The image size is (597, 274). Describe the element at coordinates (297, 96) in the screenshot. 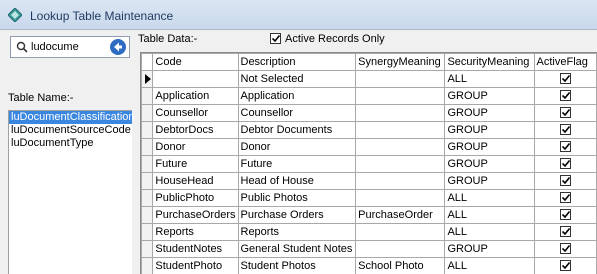

I see `cell-description: Application` at that location.